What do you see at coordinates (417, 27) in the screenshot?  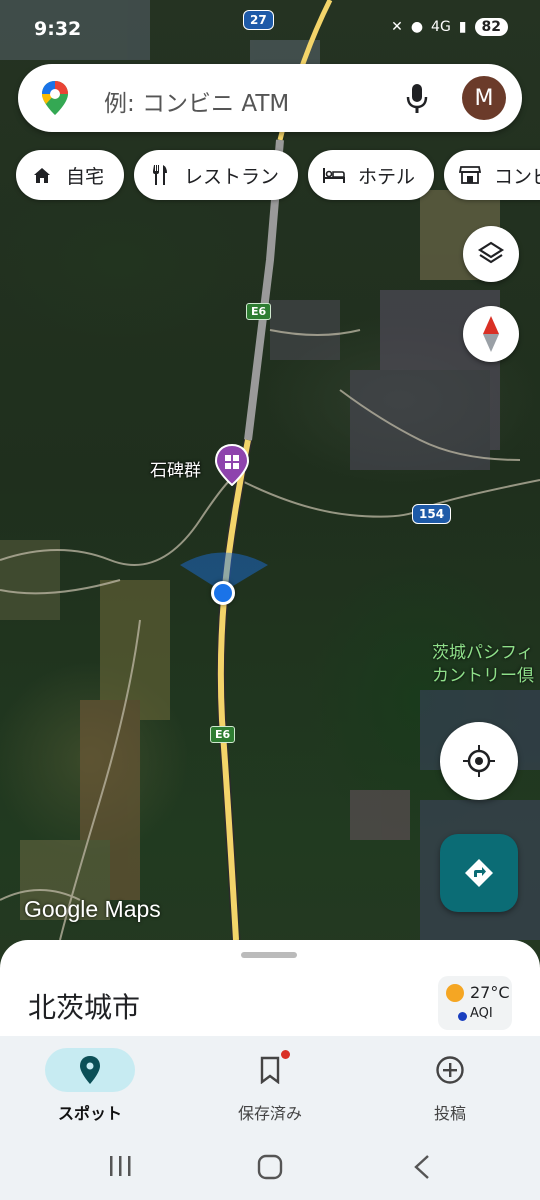 I see `location-status-icon: ●` at bounding box center [417, 27].